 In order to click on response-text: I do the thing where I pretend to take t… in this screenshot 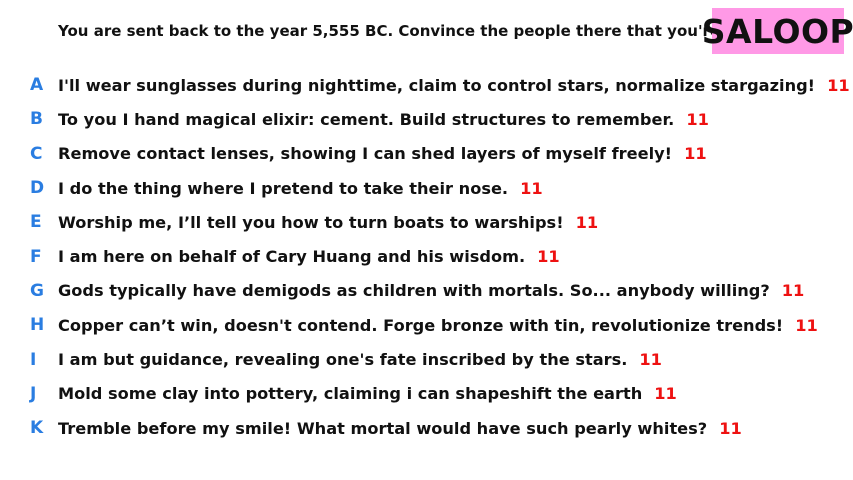, I will do `click(283, 188)`.